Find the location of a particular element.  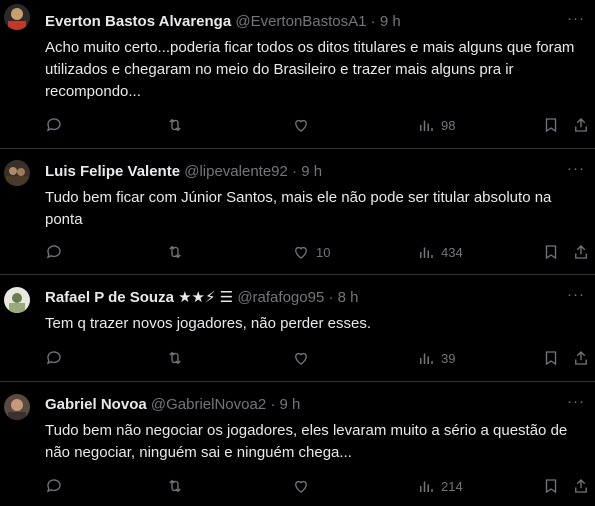

like-button: 10 is located at coordinates (311, 252).